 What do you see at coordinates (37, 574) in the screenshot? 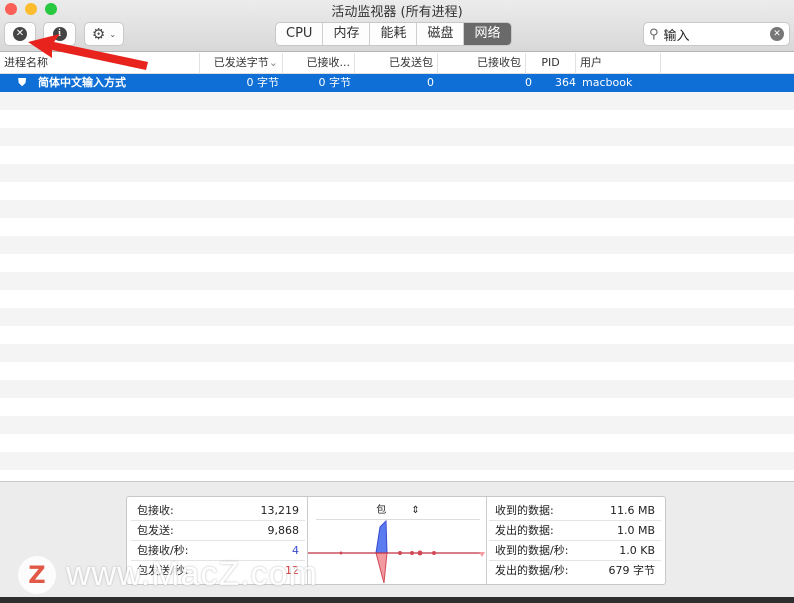
I see `watermark-logo: Z` at bounding box center [37, 574].